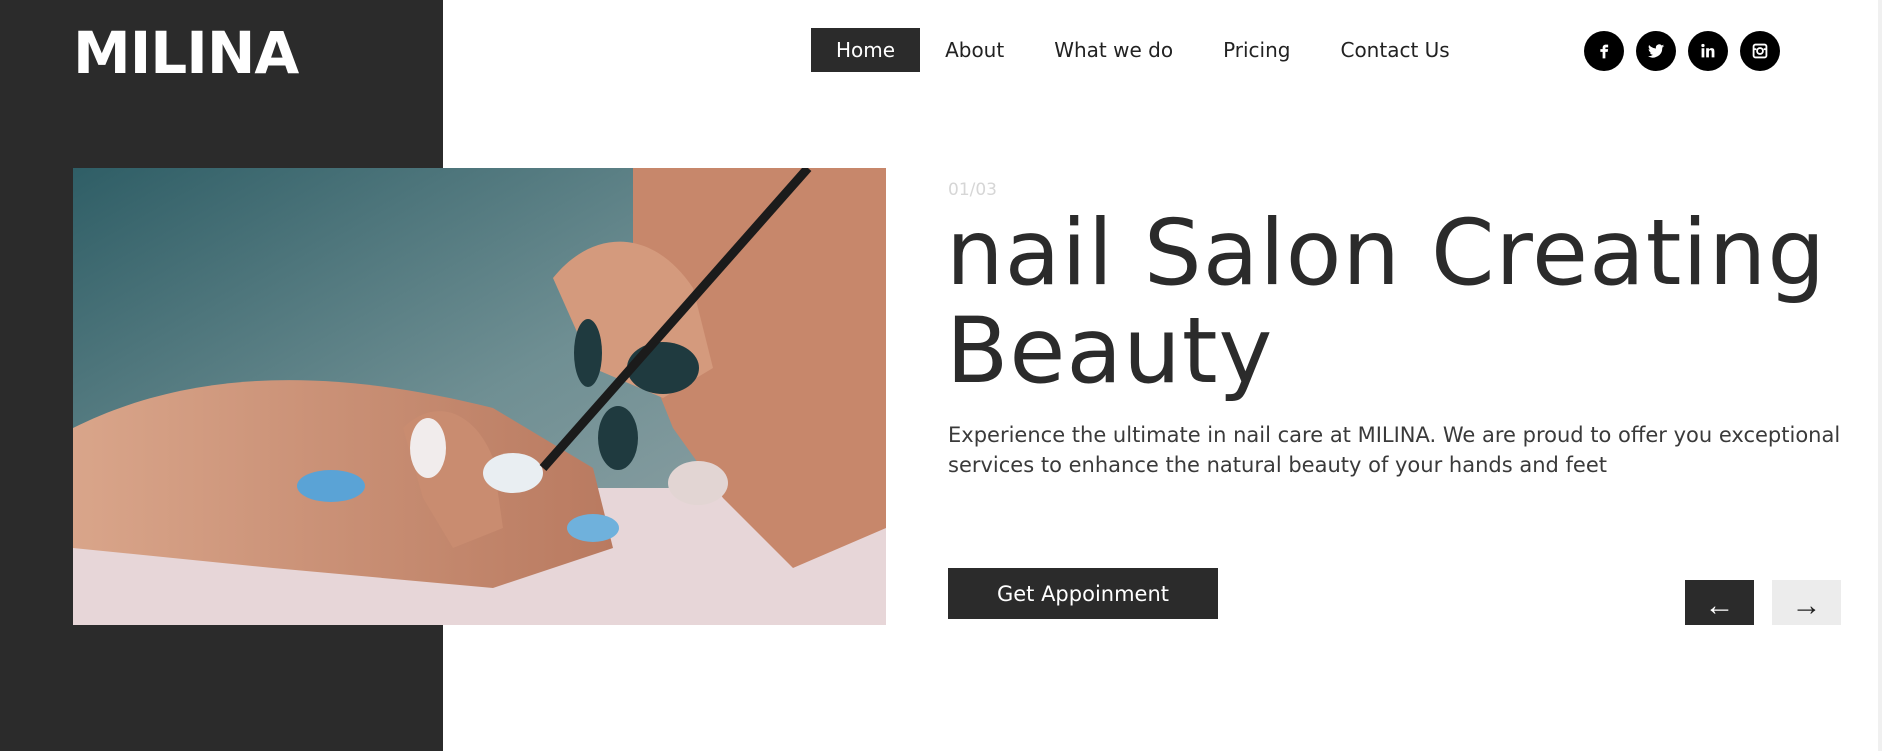  Describe the element at coordinates (866, 50) in the screenshot. I see `nav-item-home: Home` at that location.